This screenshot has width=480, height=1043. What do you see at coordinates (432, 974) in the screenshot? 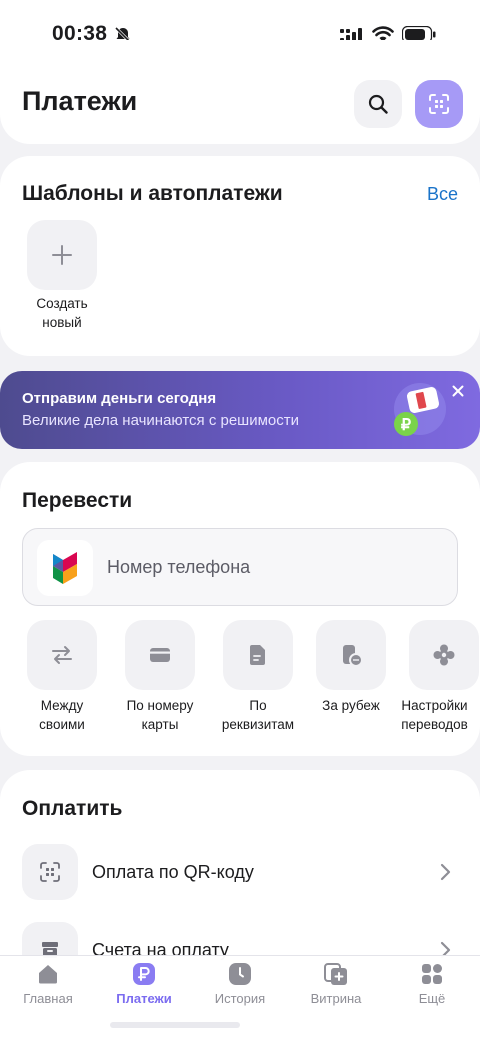
I see `grid-icon` at bounding box center [432, 974].